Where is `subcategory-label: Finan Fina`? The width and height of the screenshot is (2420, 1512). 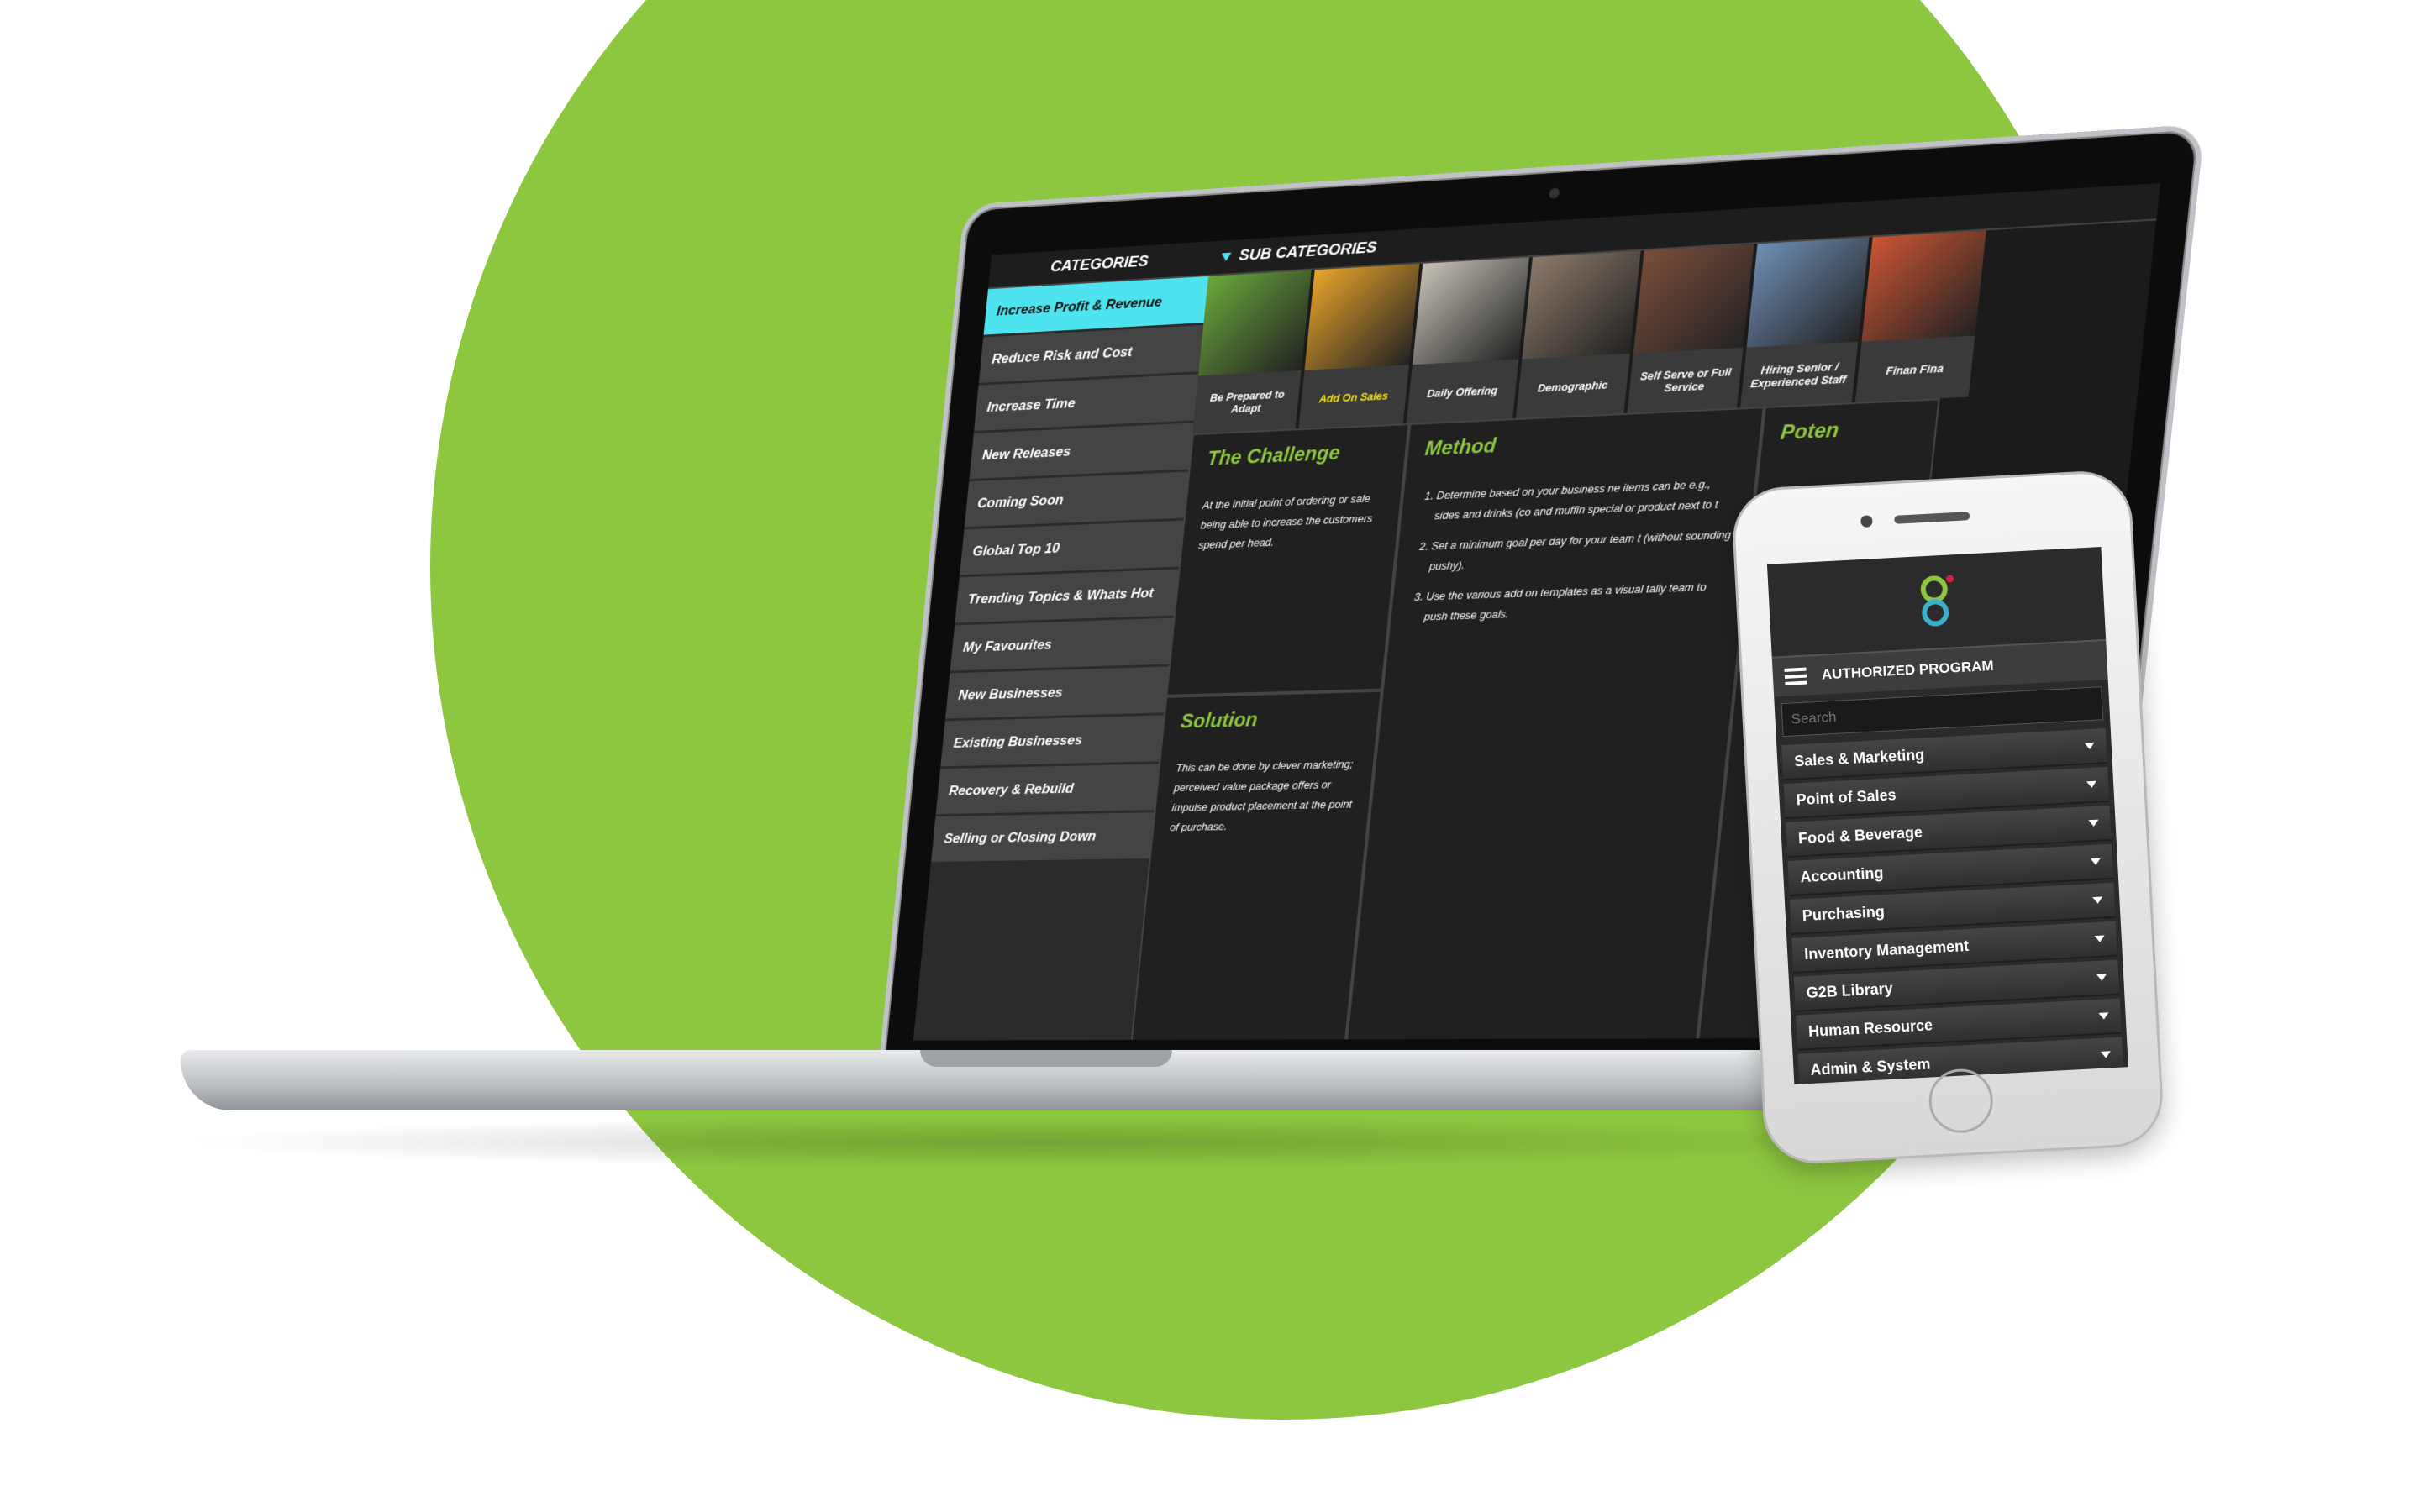 subcategory-label: Finan Fina is located at coordinates (1915, 368).